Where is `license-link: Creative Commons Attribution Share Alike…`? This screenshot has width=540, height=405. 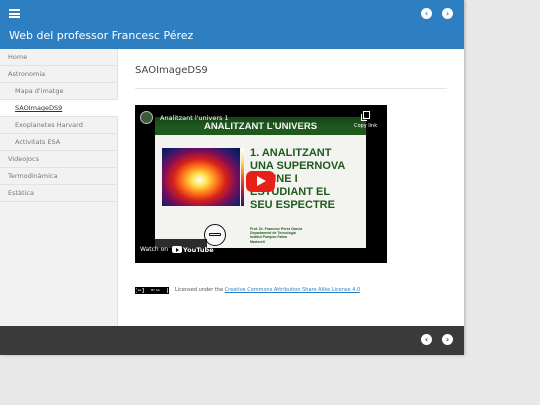 license-link: Creative Commons Attribution Share Alike… is located at coordinates (292, 290).